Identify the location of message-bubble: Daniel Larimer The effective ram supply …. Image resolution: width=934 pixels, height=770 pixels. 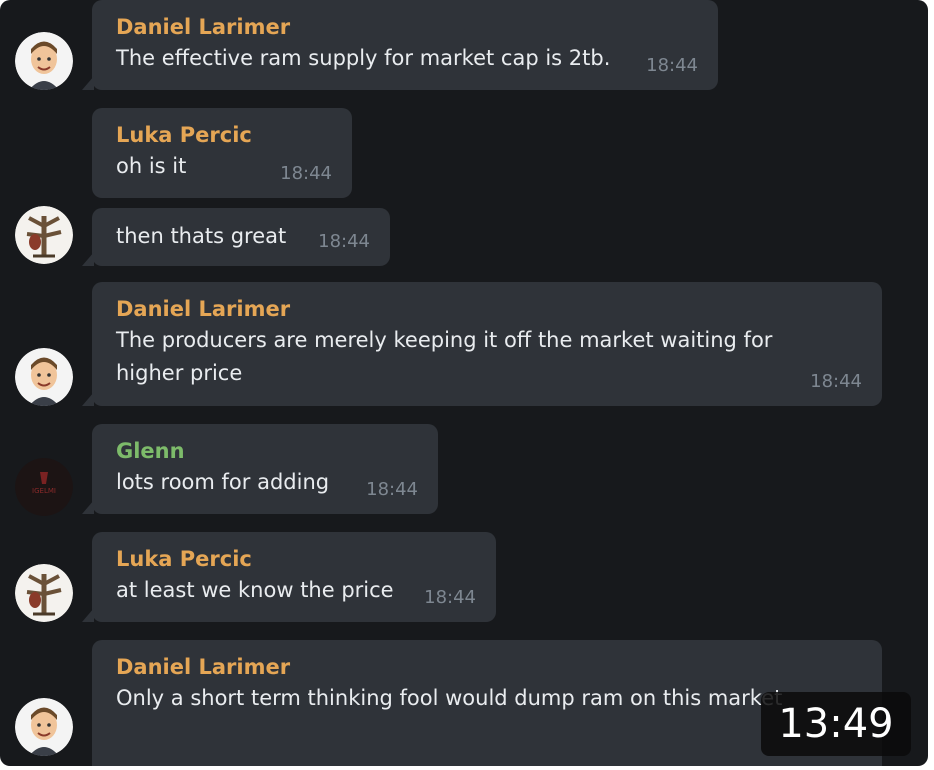
(400, 45).